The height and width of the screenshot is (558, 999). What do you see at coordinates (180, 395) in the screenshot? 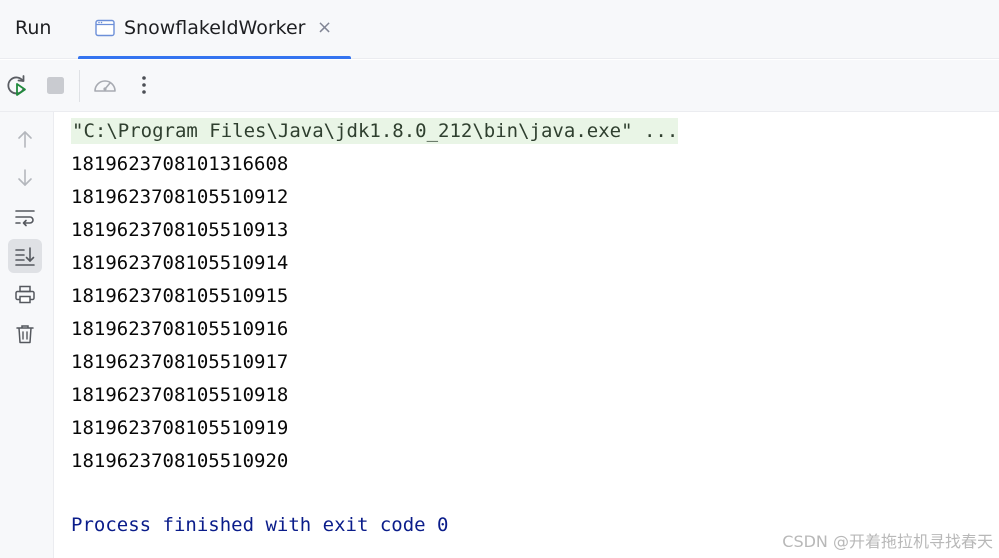
I see `output-line: 1819623708105510918` at bounding box center [180, 395].